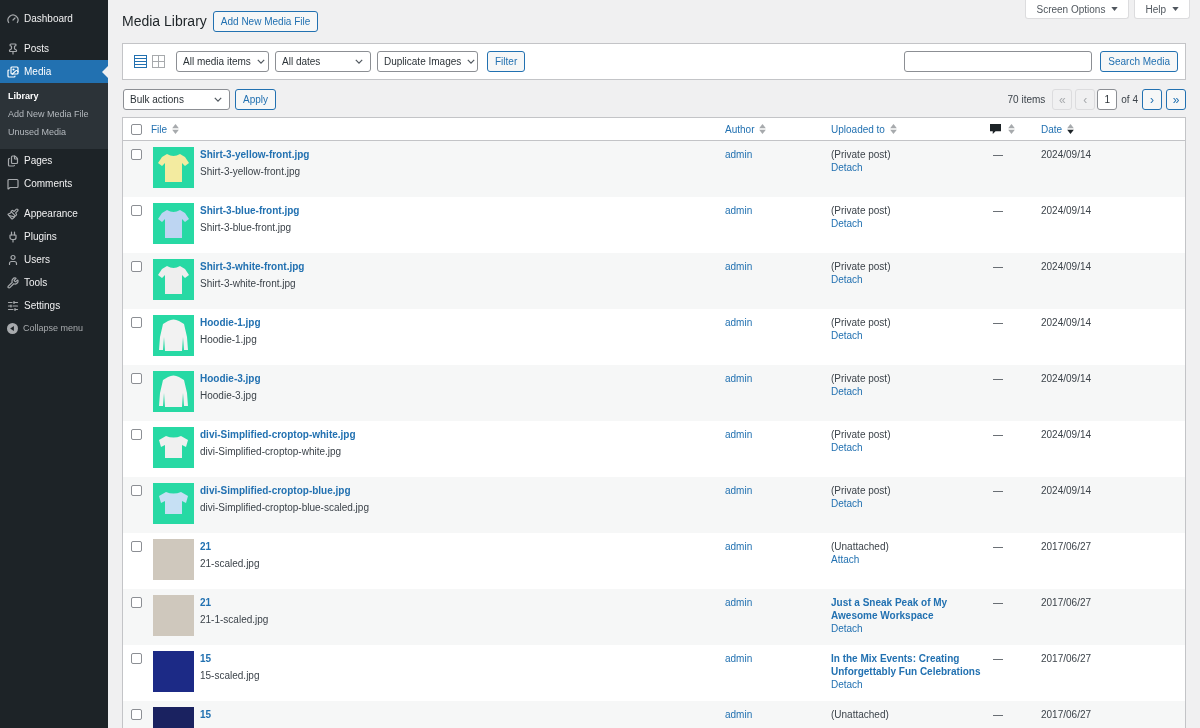  Describe the element at coordinates (54, 97) in the screenshot. I see `submenu-item: Library` at that location.